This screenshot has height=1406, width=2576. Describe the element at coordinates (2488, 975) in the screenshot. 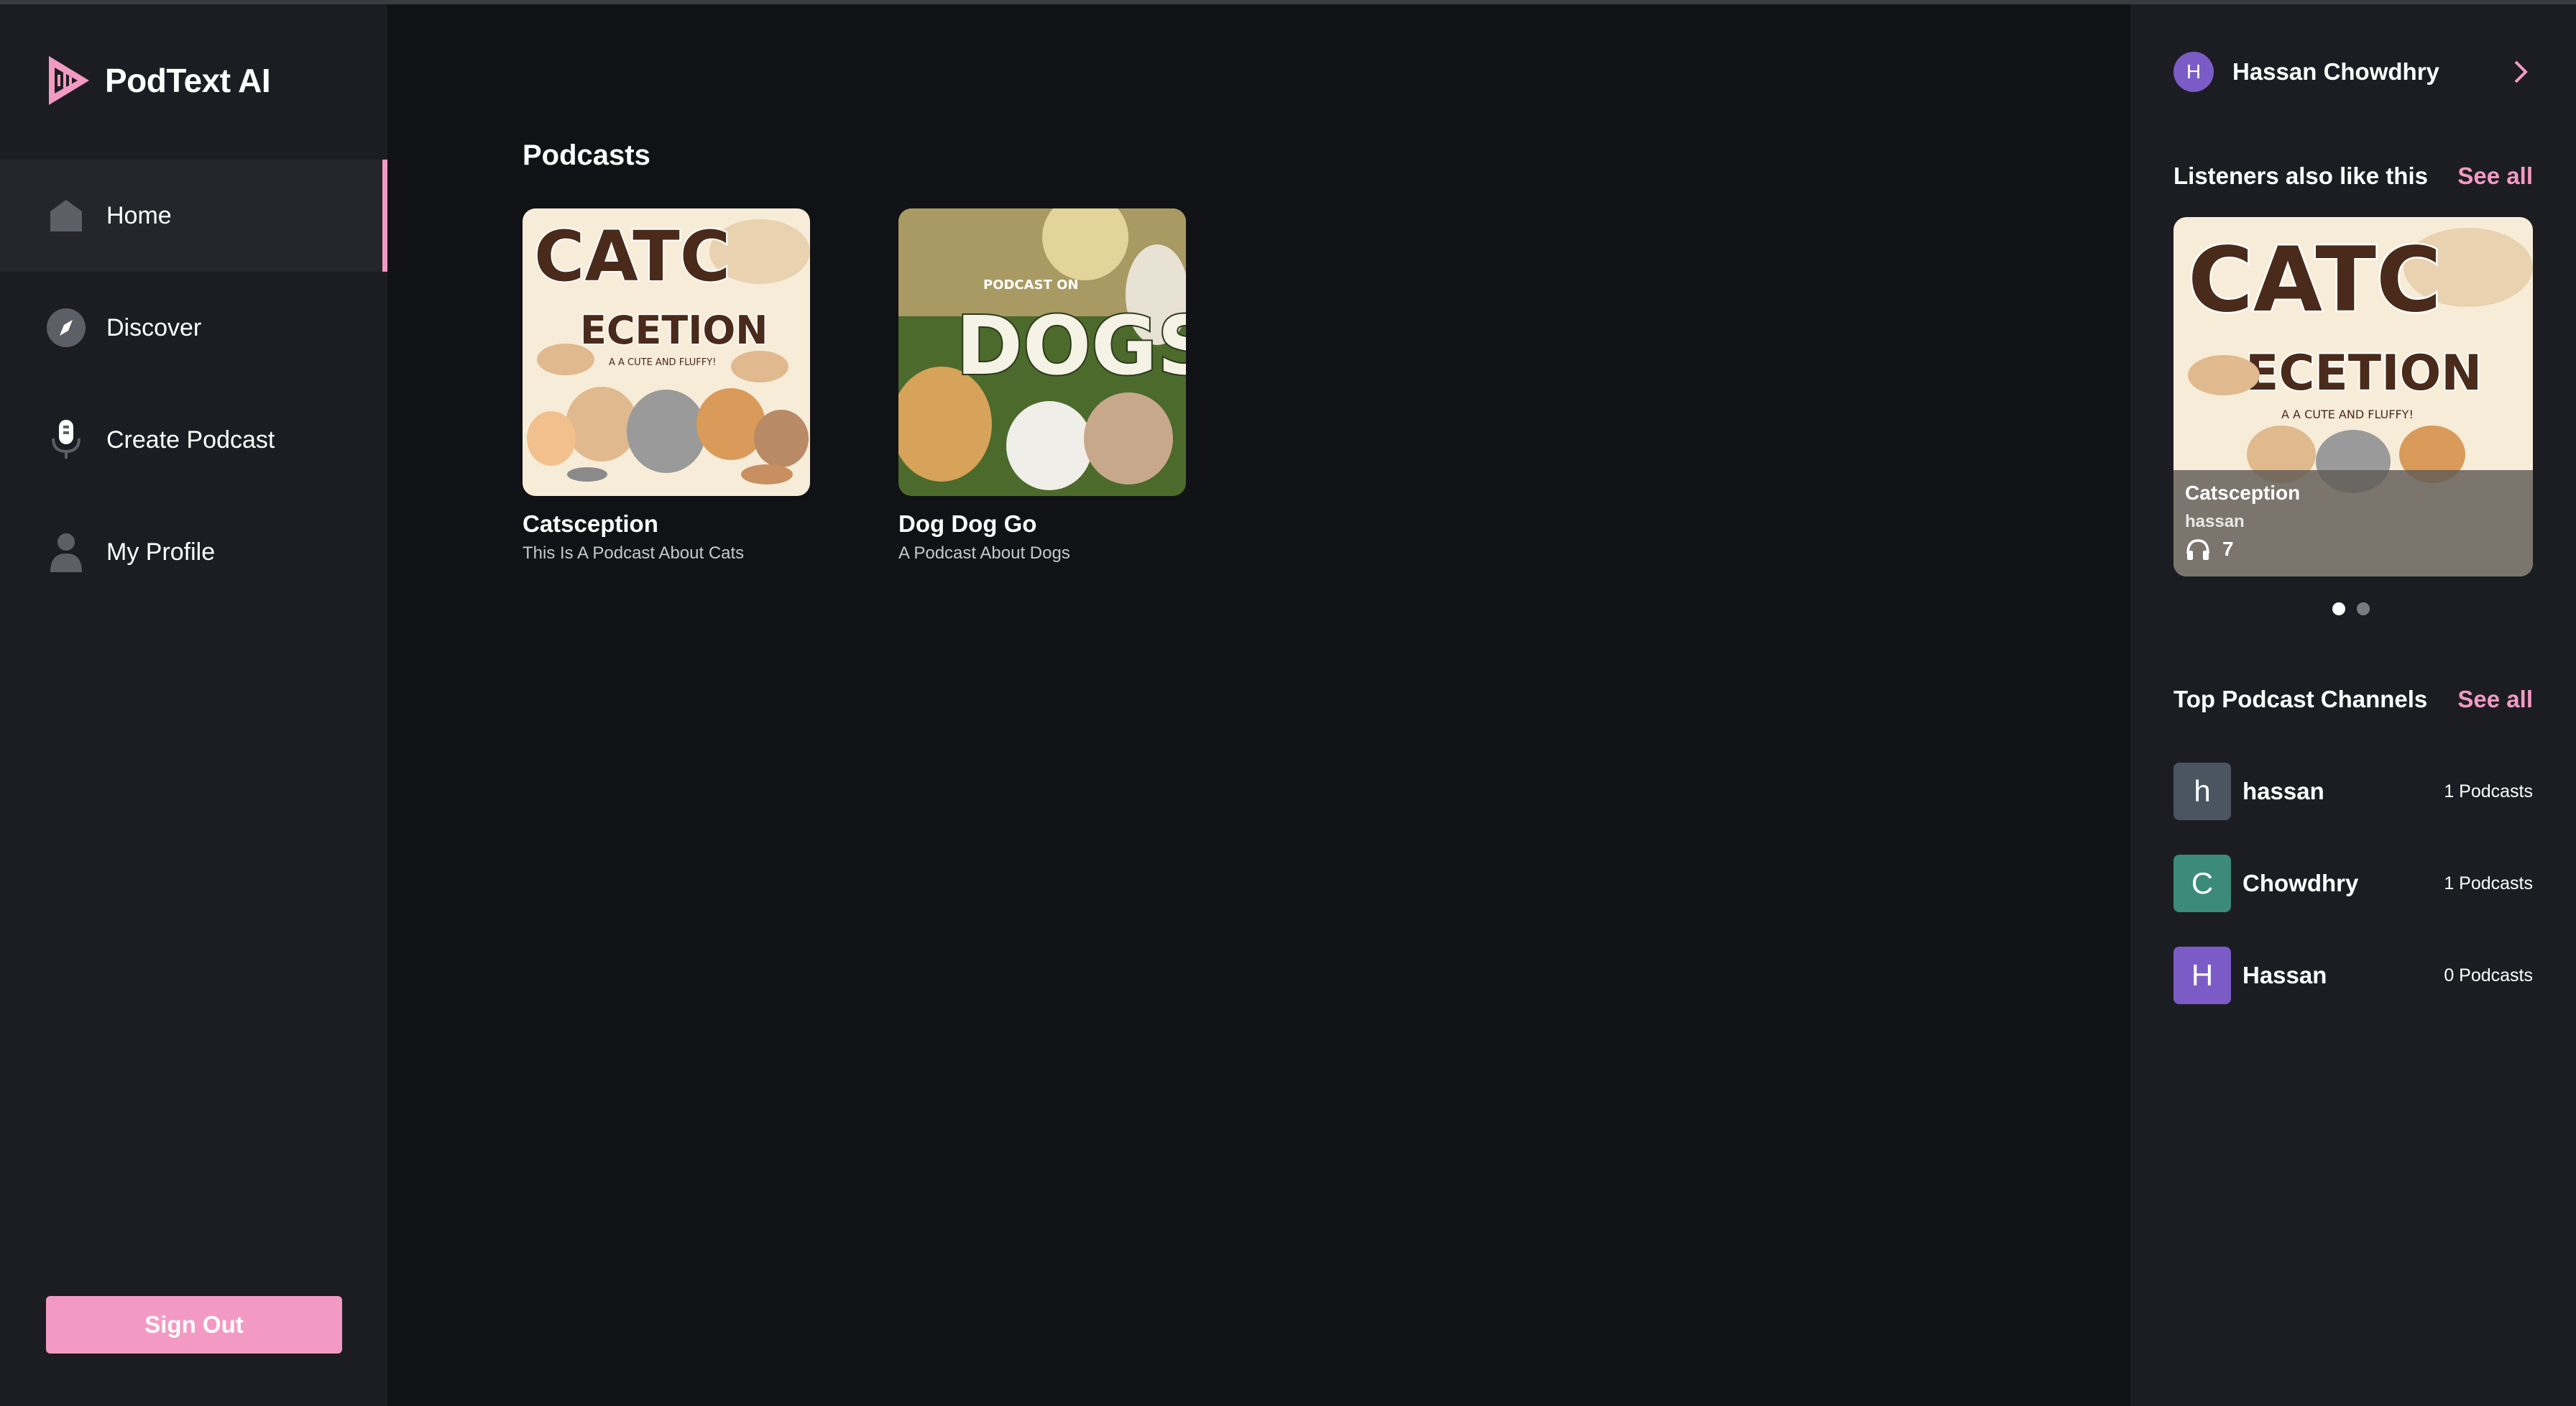

I see `channel-podcast-count: 0 Podcasts` at that location.